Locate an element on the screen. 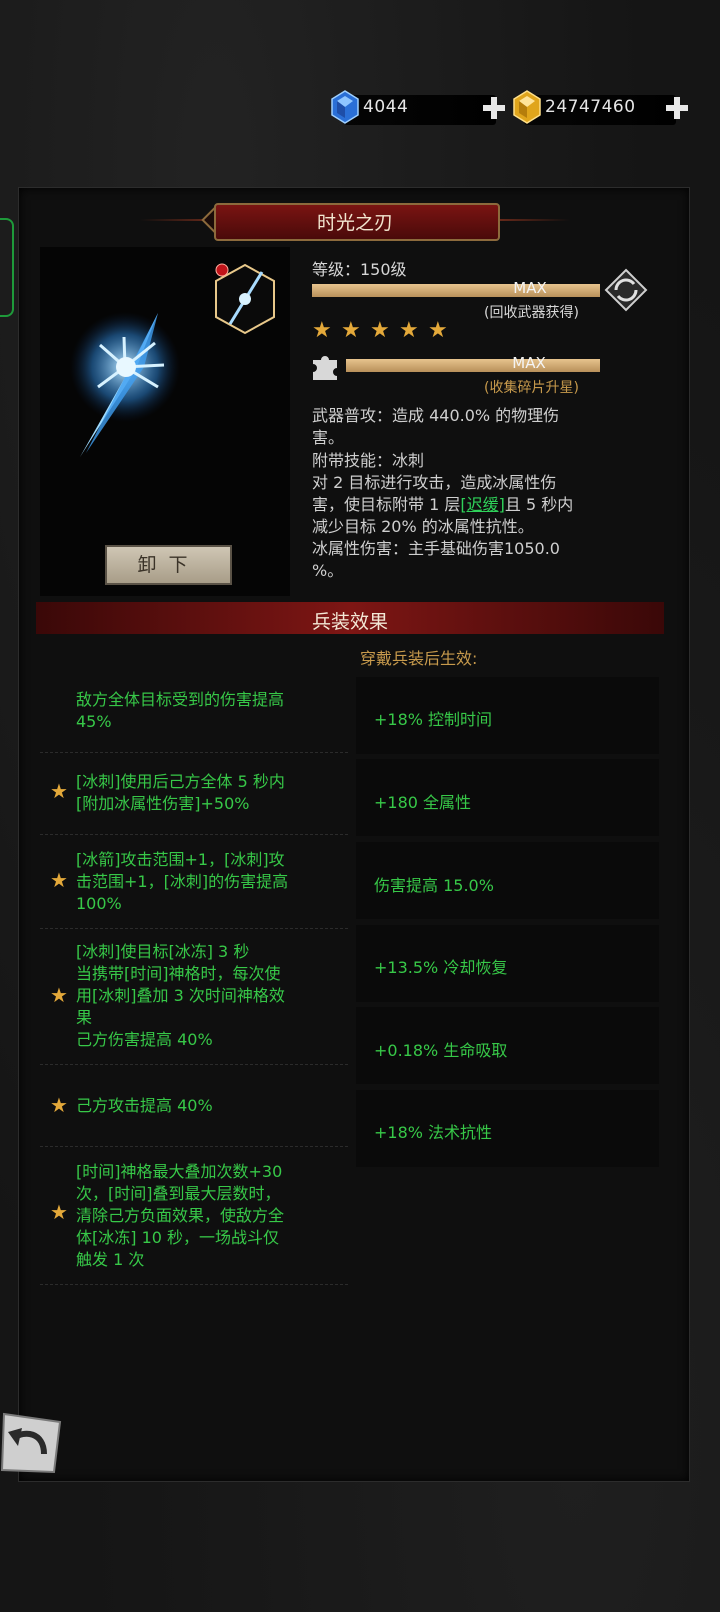  weapon-thumbnail-icon is located at coordinates (245, 299).